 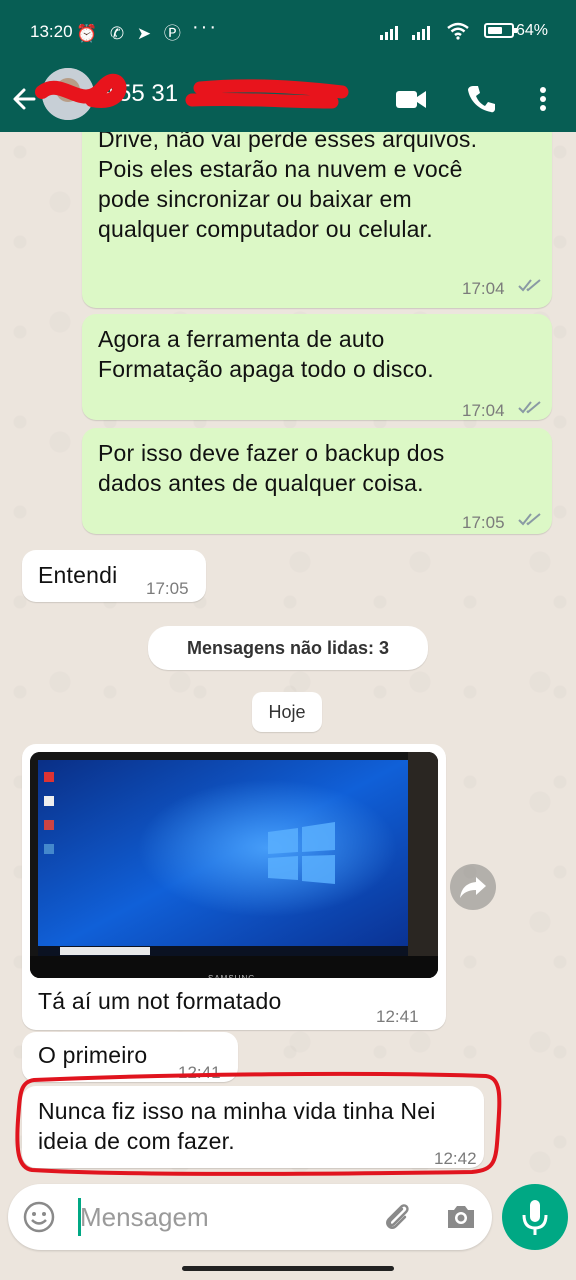 What do you see at coordinates (411, 99) in the screenshot?
I see `video-call-icon` at bounding box center [411, 99].